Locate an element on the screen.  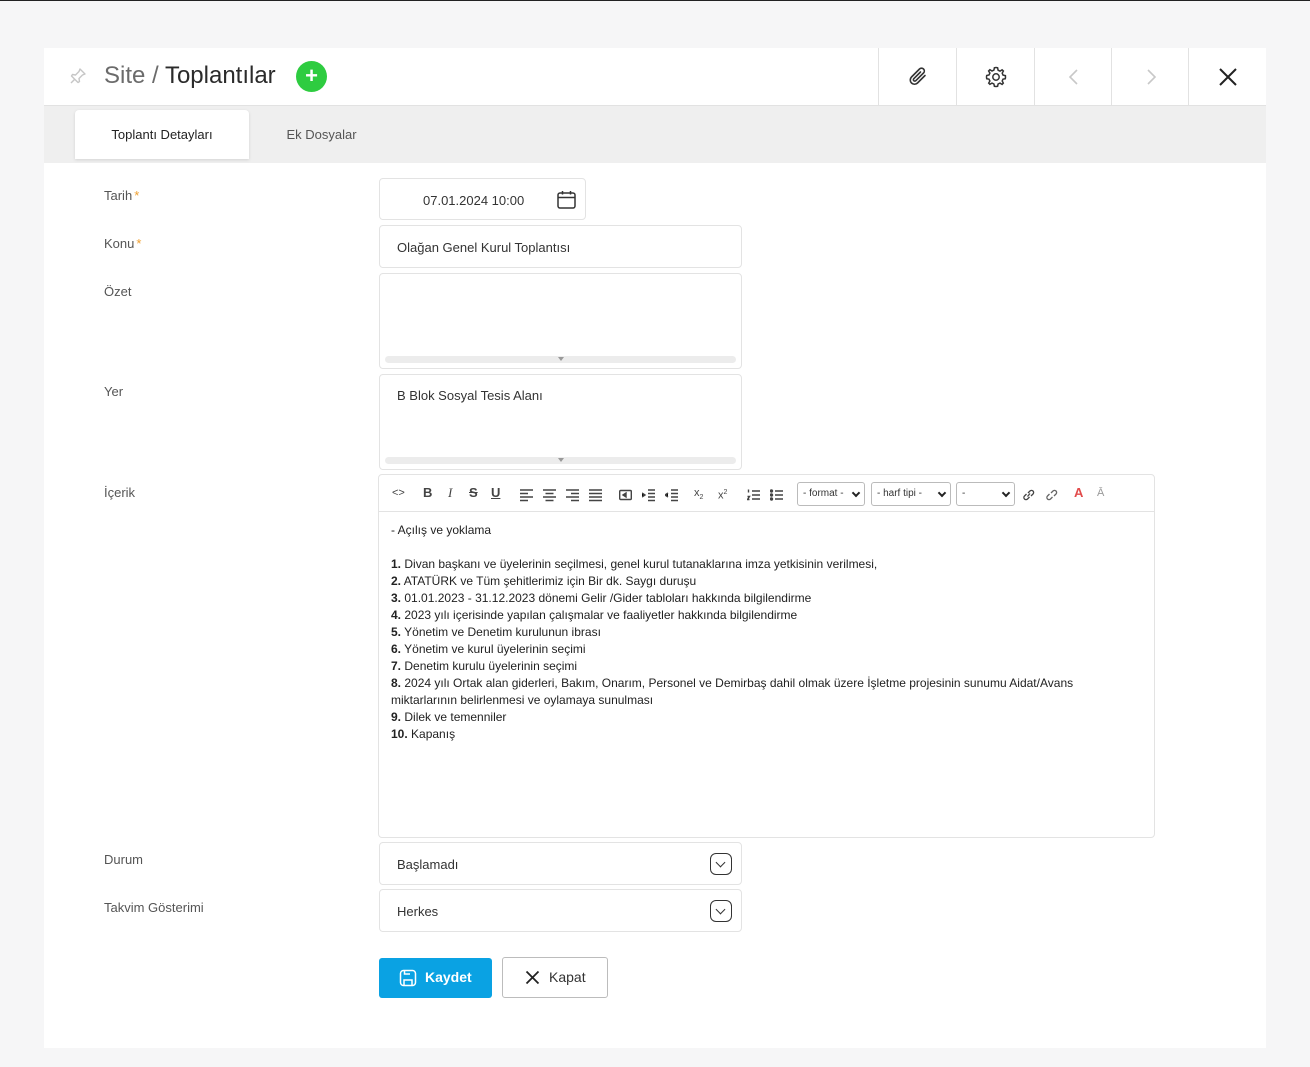
calendar-display-value: Herkes is located at coordinates (418, 911).